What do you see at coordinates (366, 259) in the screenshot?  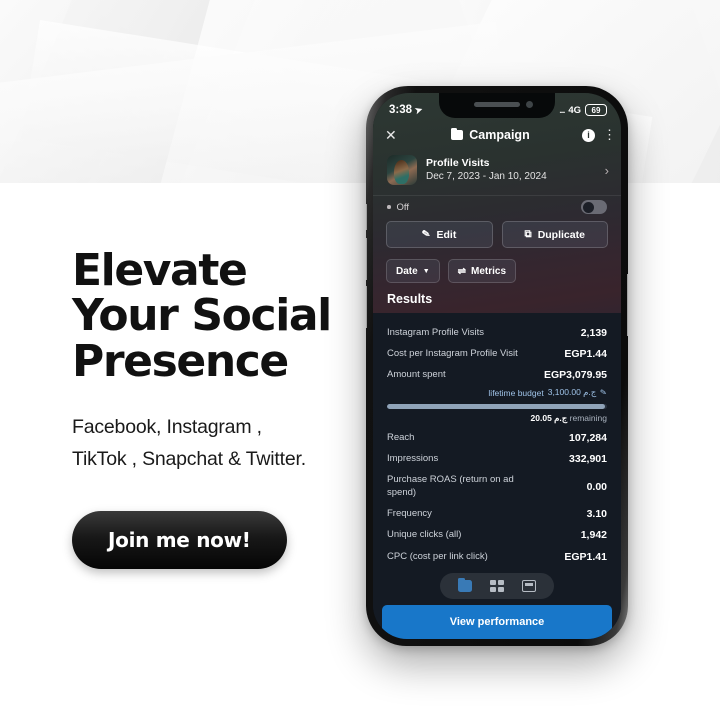 I see `phone-volume-up-button` at bounding box center [366, 259].